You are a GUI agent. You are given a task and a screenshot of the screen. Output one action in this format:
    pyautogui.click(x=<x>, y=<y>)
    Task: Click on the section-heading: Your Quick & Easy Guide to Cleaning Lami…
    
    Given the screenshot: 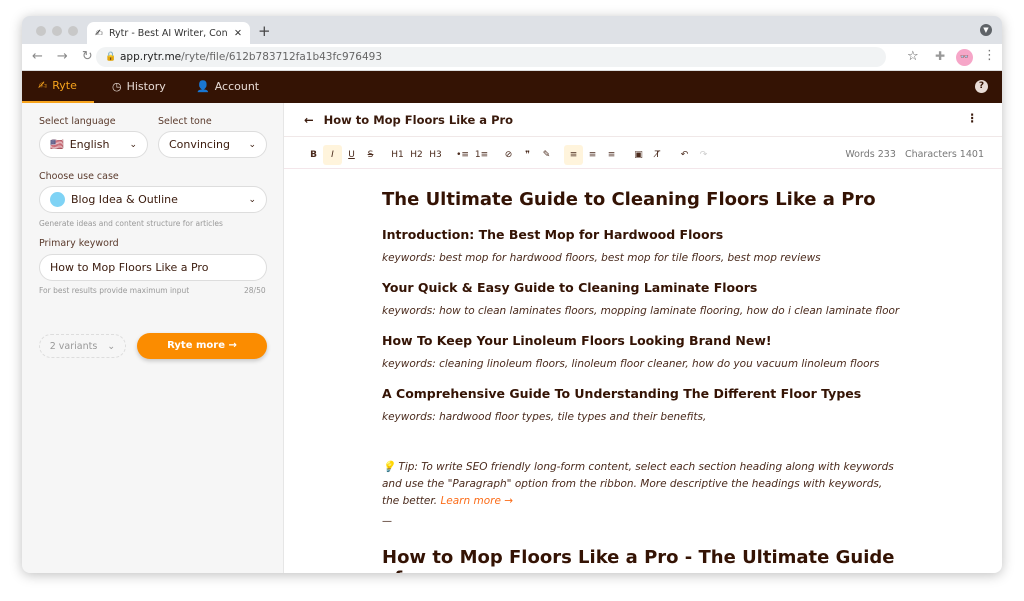 What is the action you would take?
    pyautogui.click(x=570, y=287)
    